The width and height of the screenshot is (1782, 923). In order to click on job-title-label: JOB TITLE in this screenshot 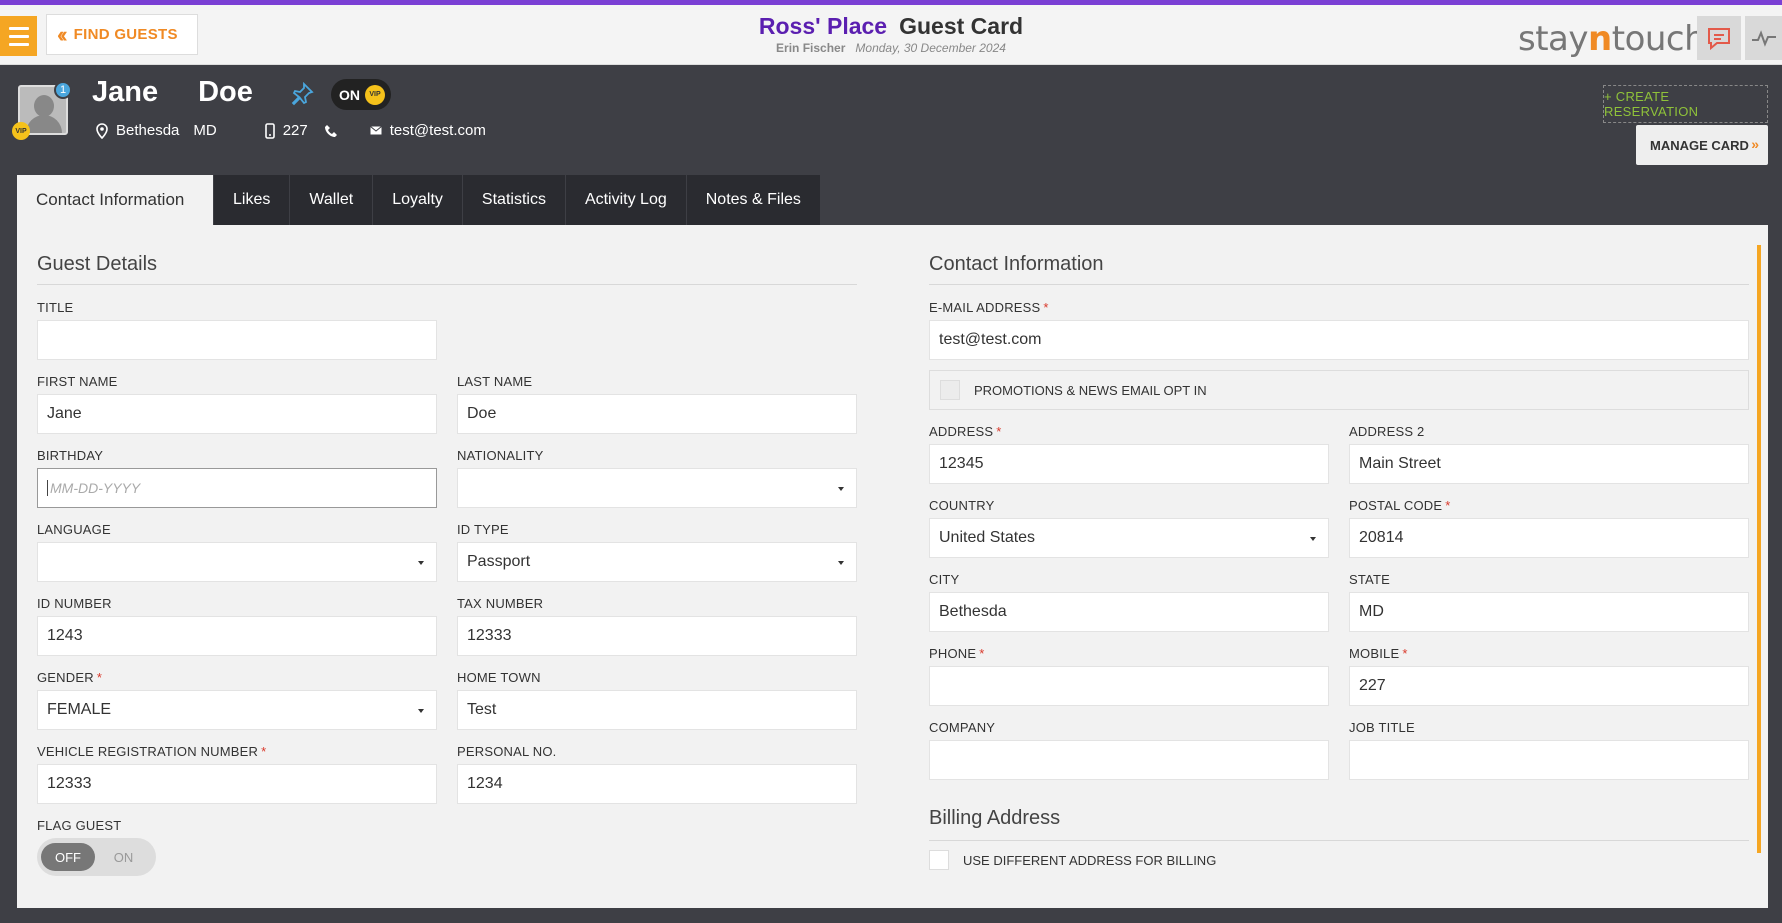, I will do `click(1382, 727)`.